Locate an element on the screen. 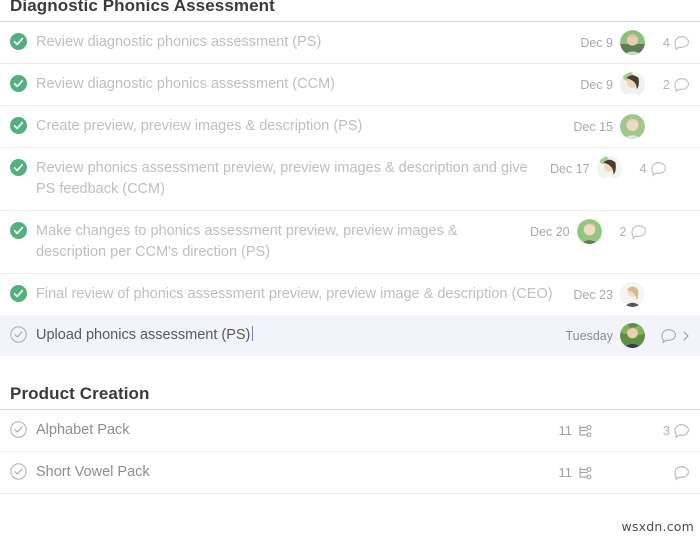 The image size is (700, 542). due-date: Dec 17 is located at coordinates (570, 168).